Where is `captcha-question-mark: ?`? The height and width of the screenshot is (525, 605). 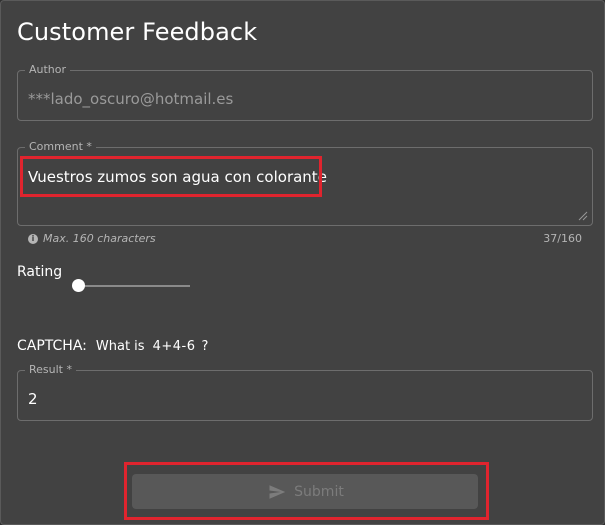
captcha-question-mark: ? is located at coordinates (205, 346).